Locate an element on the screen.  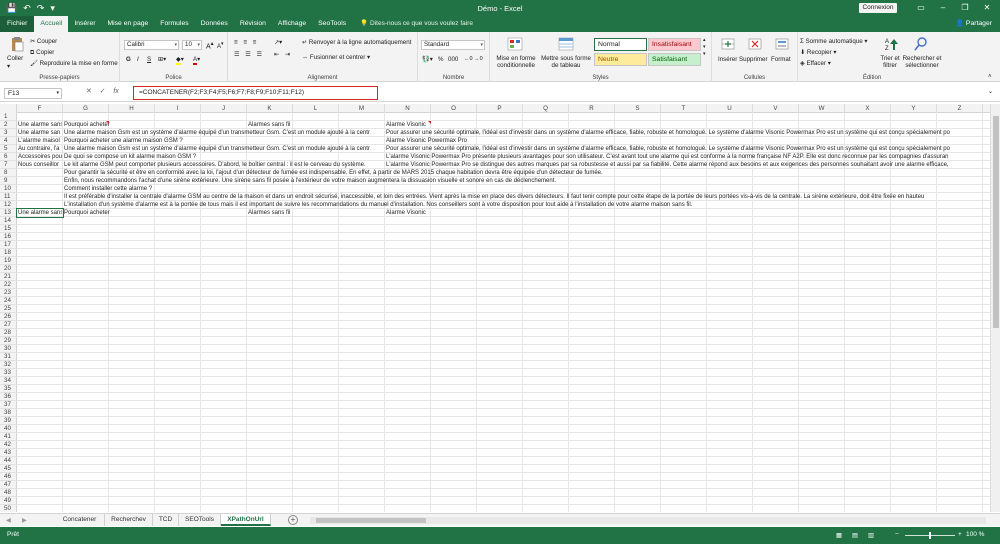
select-all-corner is located at coordinates (8, 108).